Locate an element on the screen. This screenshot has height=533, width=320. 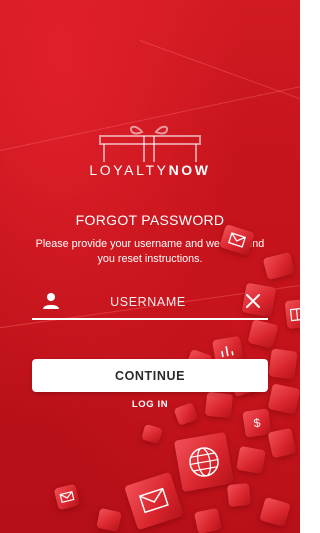
user-icon is located at coordinates (51, 301).